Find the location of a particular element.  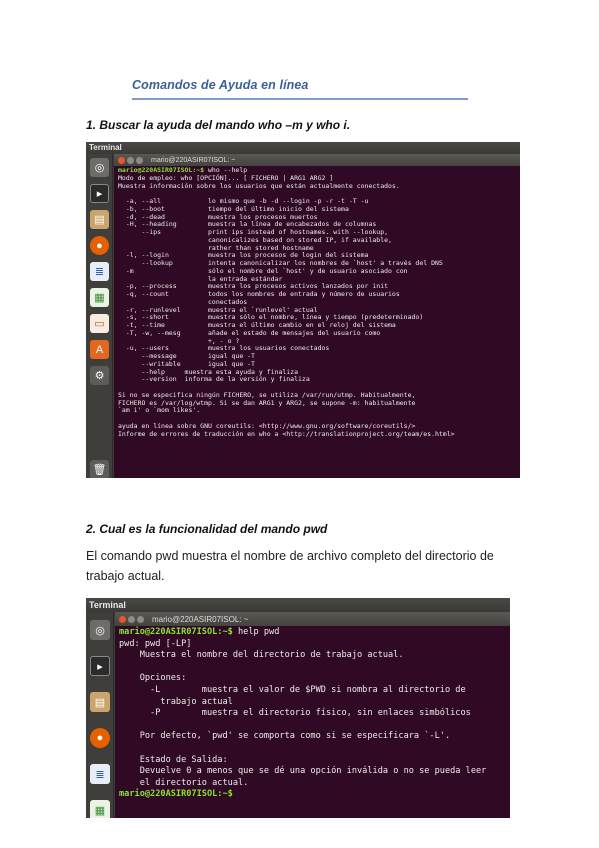

header-rule is located at coordinates (300, 99).